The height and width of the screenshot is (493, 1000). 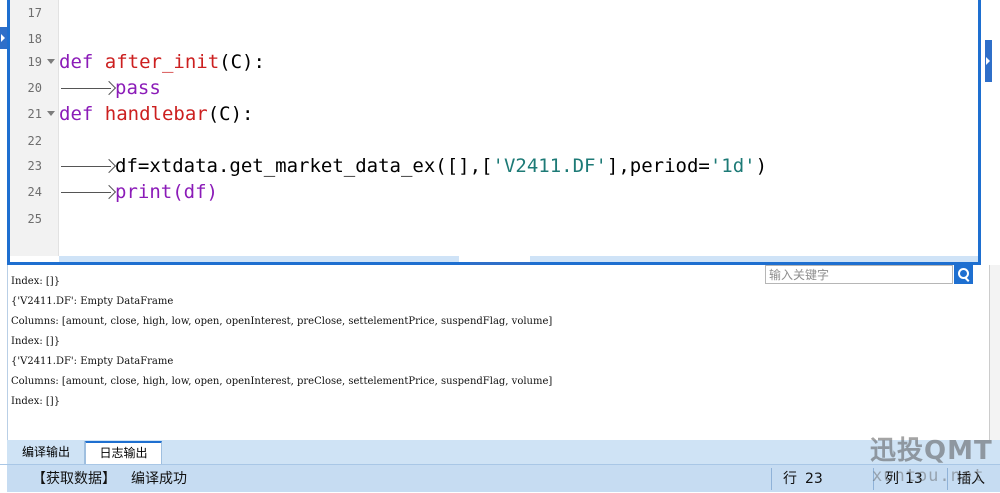 What do you see at coordinates (988, 61) in the screenshot?
I see `collapse-right-panel-handle` at bounding box center [988, 61].